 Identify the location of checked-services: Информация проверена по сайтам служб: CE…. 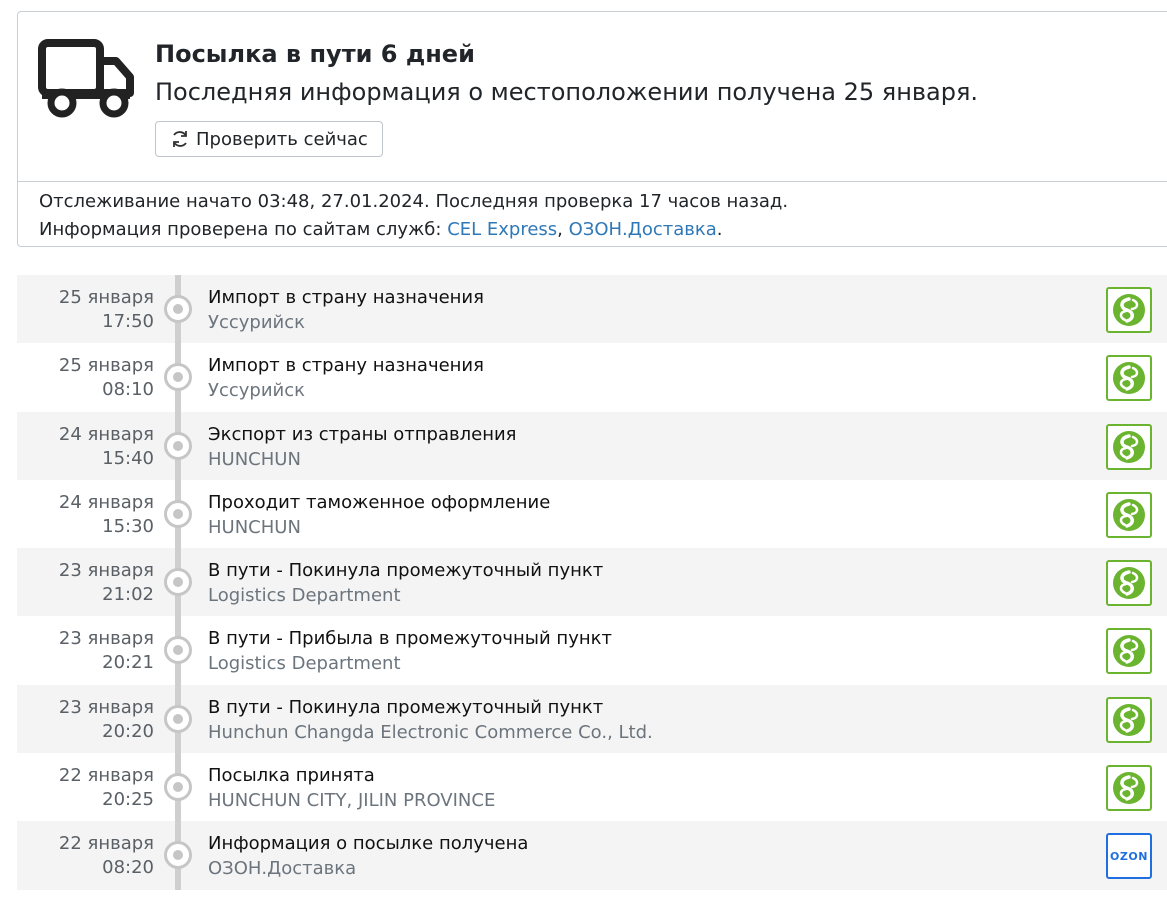
(603, 230).